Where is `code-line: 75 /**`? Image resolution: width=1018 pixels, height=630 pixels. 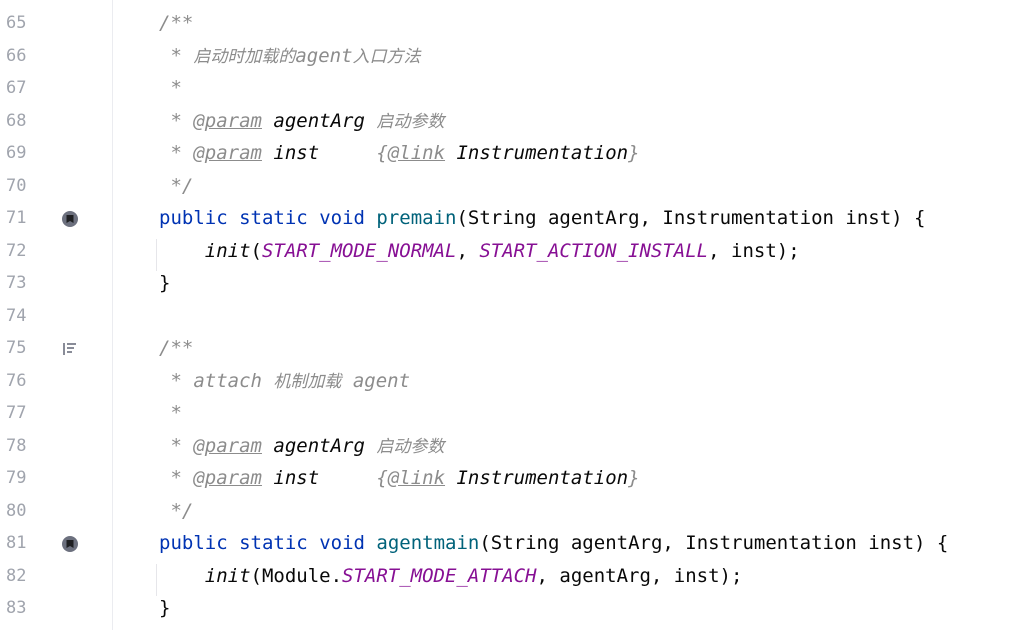
code-line: 75 /** is located at coordinates (509, 348).